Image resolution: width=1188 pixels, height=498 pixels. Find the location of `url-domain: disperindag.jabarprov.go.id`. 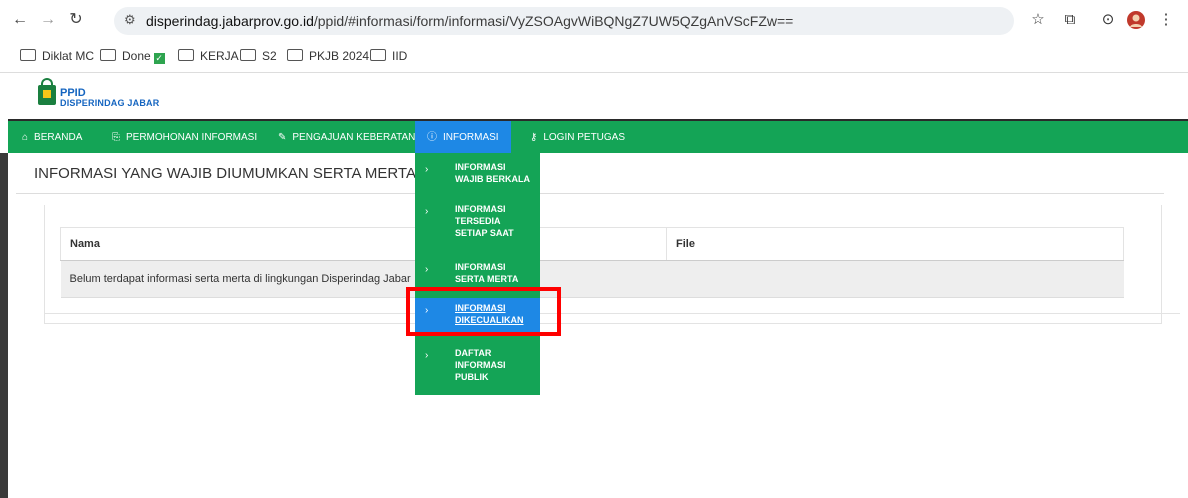

url-domain: disperindag.jabarprov.go.id is located at coordinates (230, 21).